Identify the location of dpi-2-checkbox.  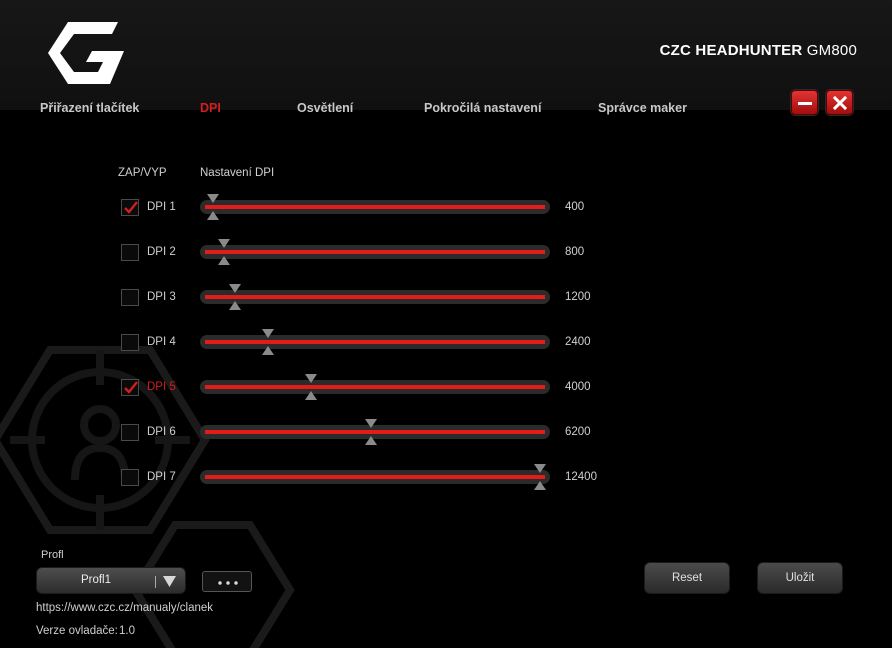
(130, 252).